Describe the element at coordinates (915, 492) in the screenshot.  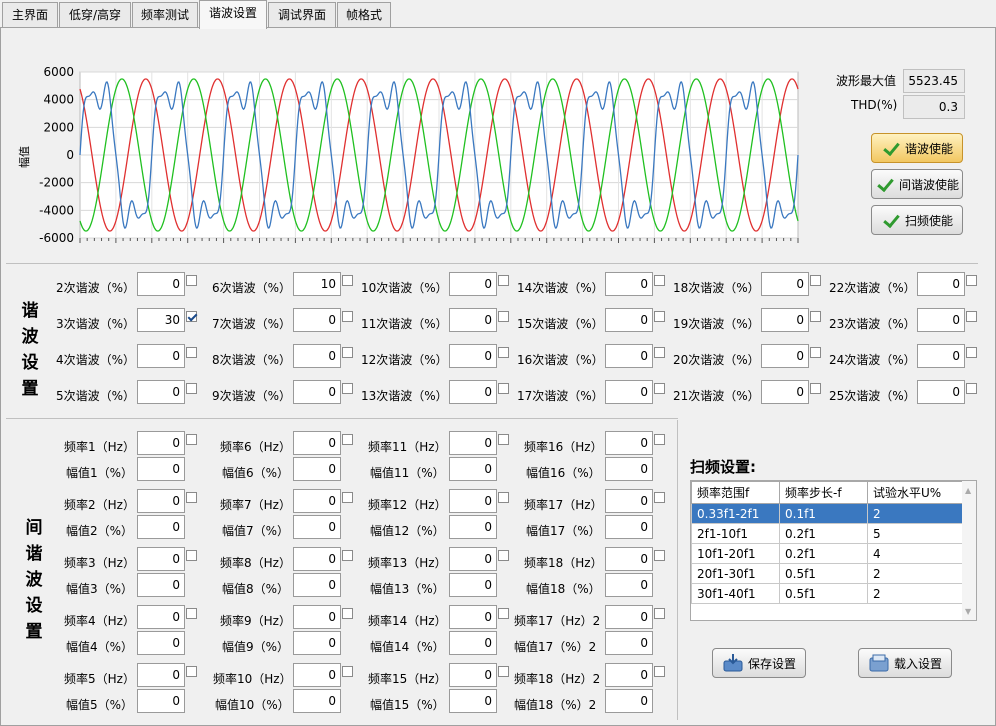
I see `column-header: 试验水平U%` at that location.